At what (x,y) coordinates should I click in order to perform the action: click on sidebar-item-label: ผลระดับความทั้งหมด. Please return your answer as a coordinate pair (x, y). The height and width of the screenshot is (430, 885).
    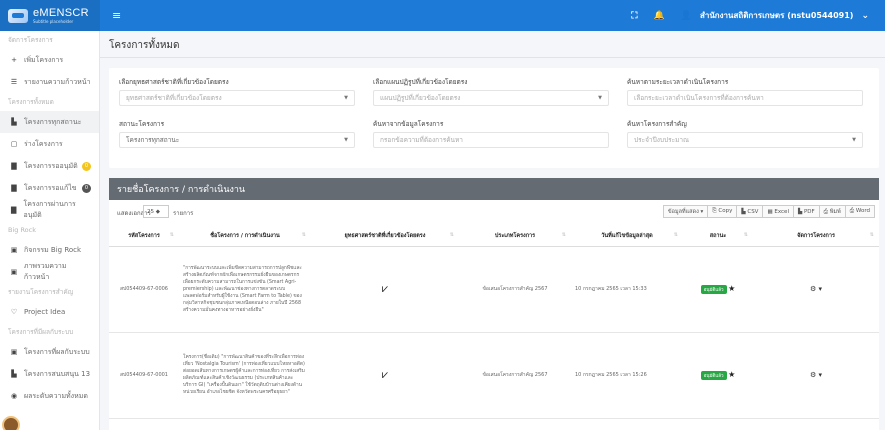
    Looking at the image, I should click on (56, 395).